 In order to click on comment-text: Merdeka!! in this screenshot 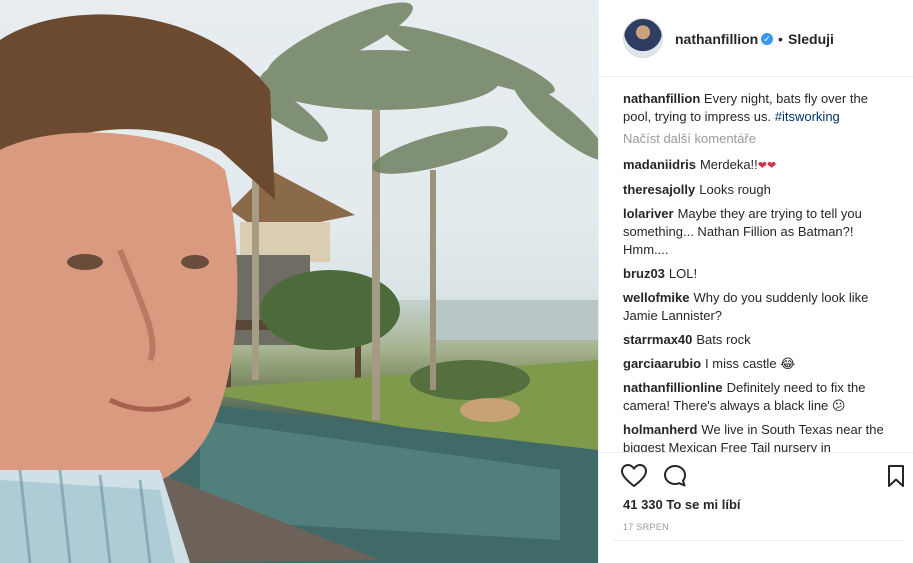, I will do `click(728, 164)`.